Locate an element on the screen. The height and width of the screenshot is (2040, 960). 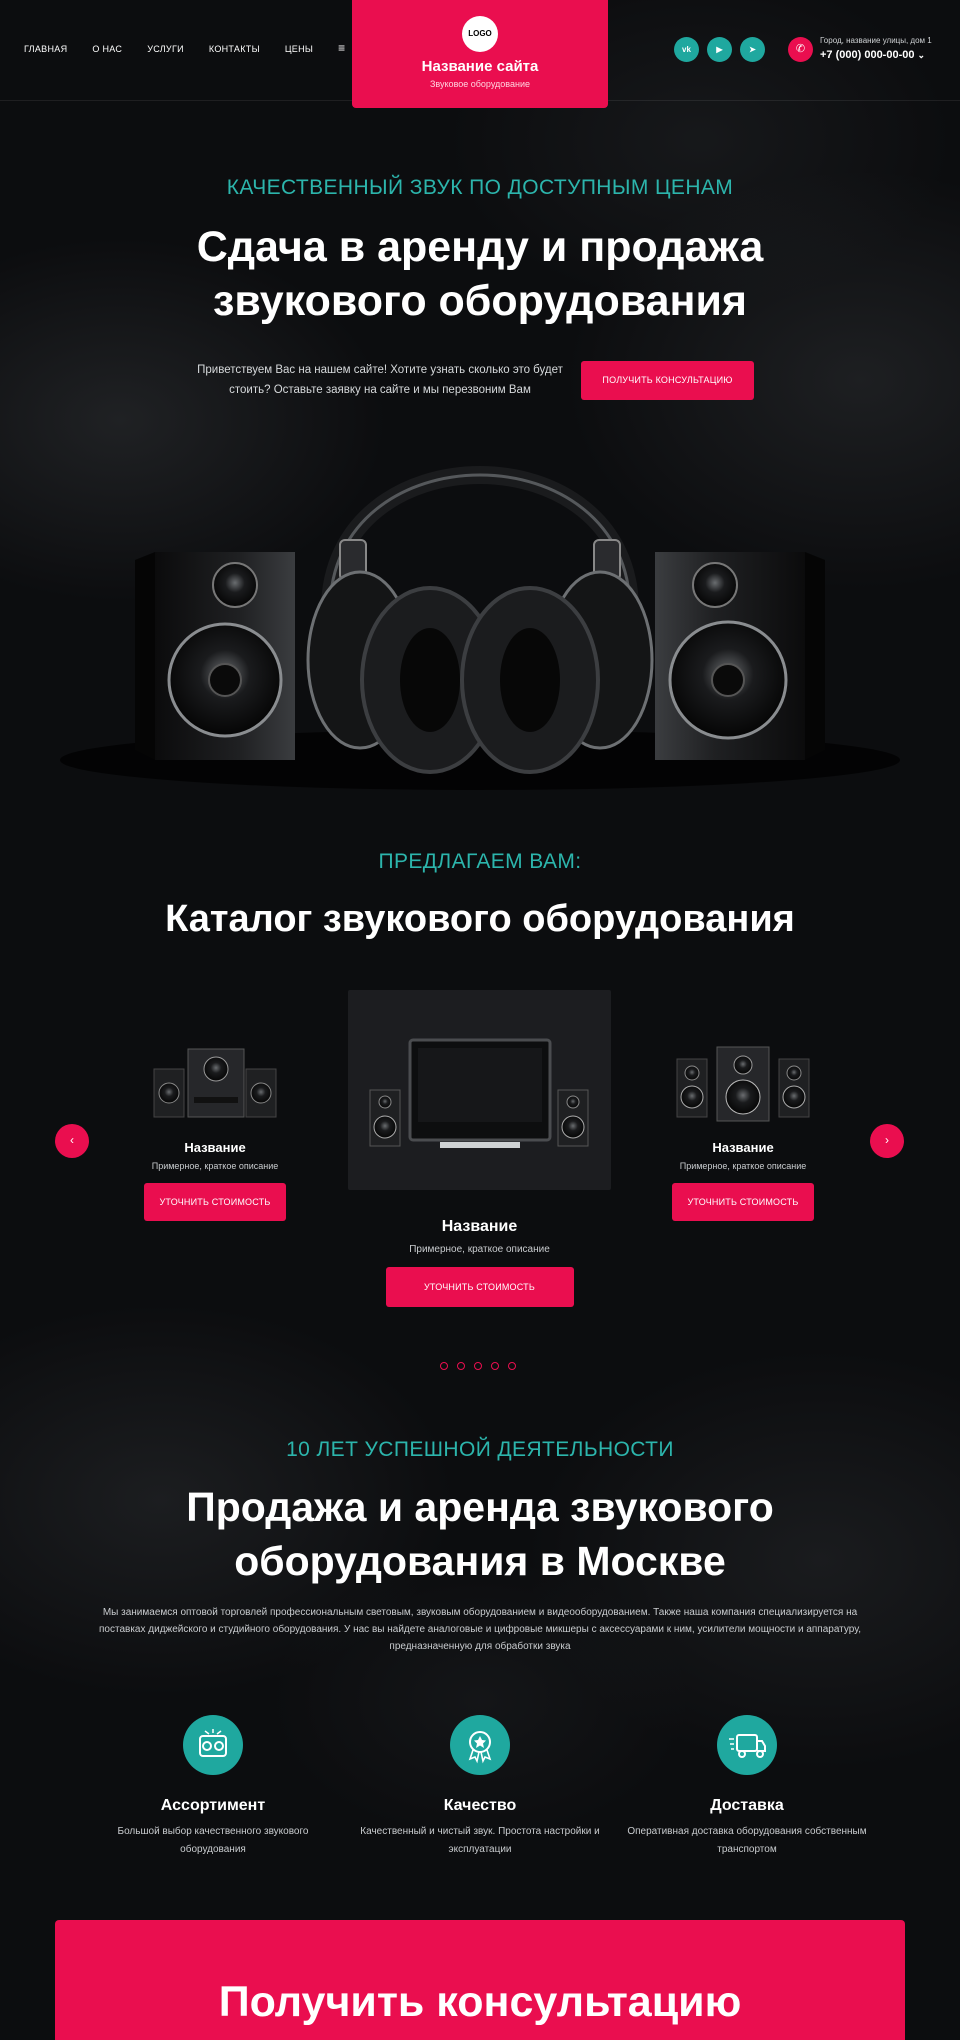
social-links: vk ▶ ➤ is located at coordinates (719, 49).